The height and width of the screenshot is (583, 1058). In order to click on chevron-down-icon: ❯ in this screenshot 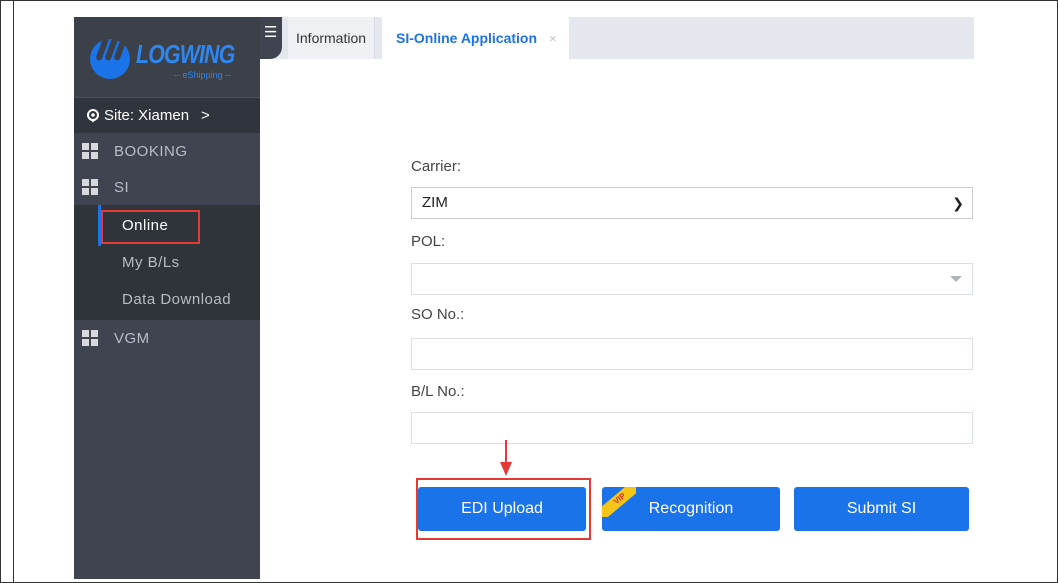, I will do `click(958, 203)`.